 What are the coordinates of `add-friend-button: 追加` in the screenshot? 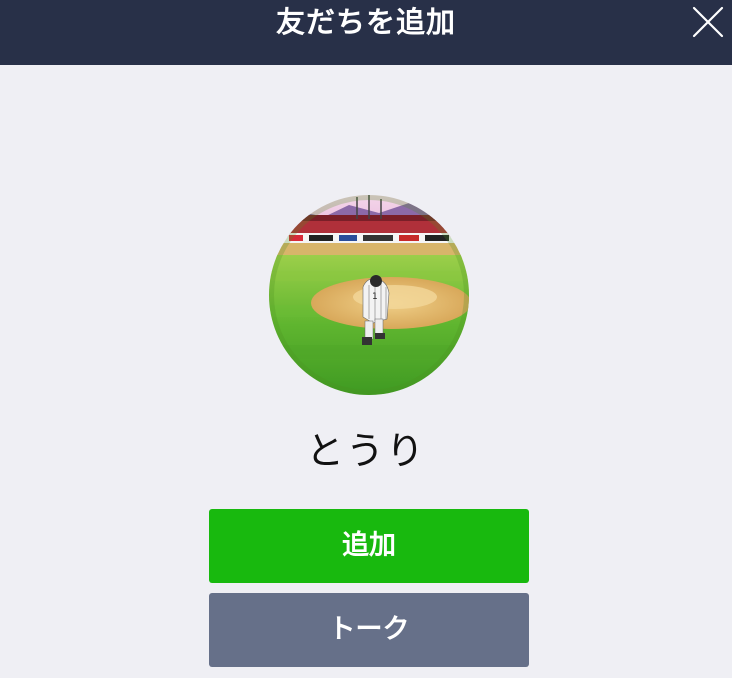 It's located at (369, 546).